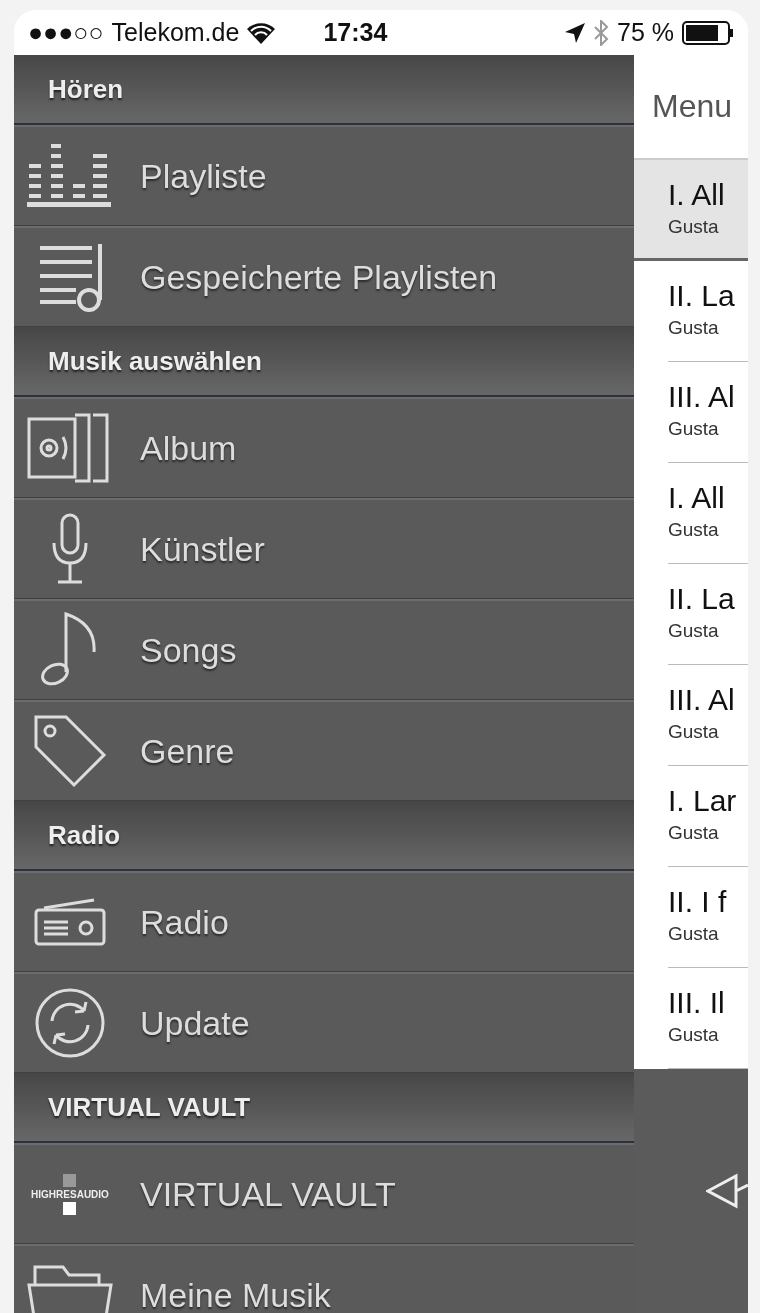 The image size is (760, 1313). I want to click on section-header: Hören, so click(324, 90).